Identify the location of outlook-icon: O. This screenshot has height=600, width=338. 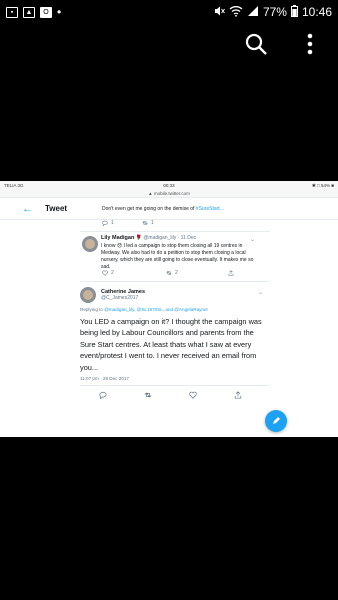
(46, 12).